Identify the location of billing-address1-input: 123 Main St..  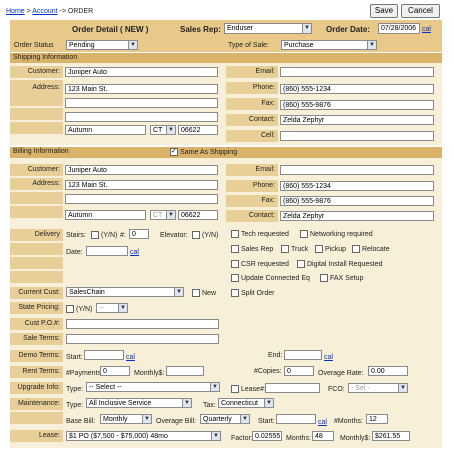
(141, 185).